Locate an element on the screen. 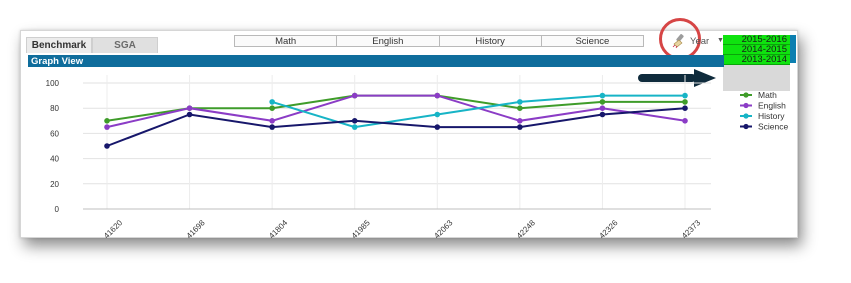 The height and width of the screenshot is (283, 851). legend-marker-math is located at coordinates (746, 95).